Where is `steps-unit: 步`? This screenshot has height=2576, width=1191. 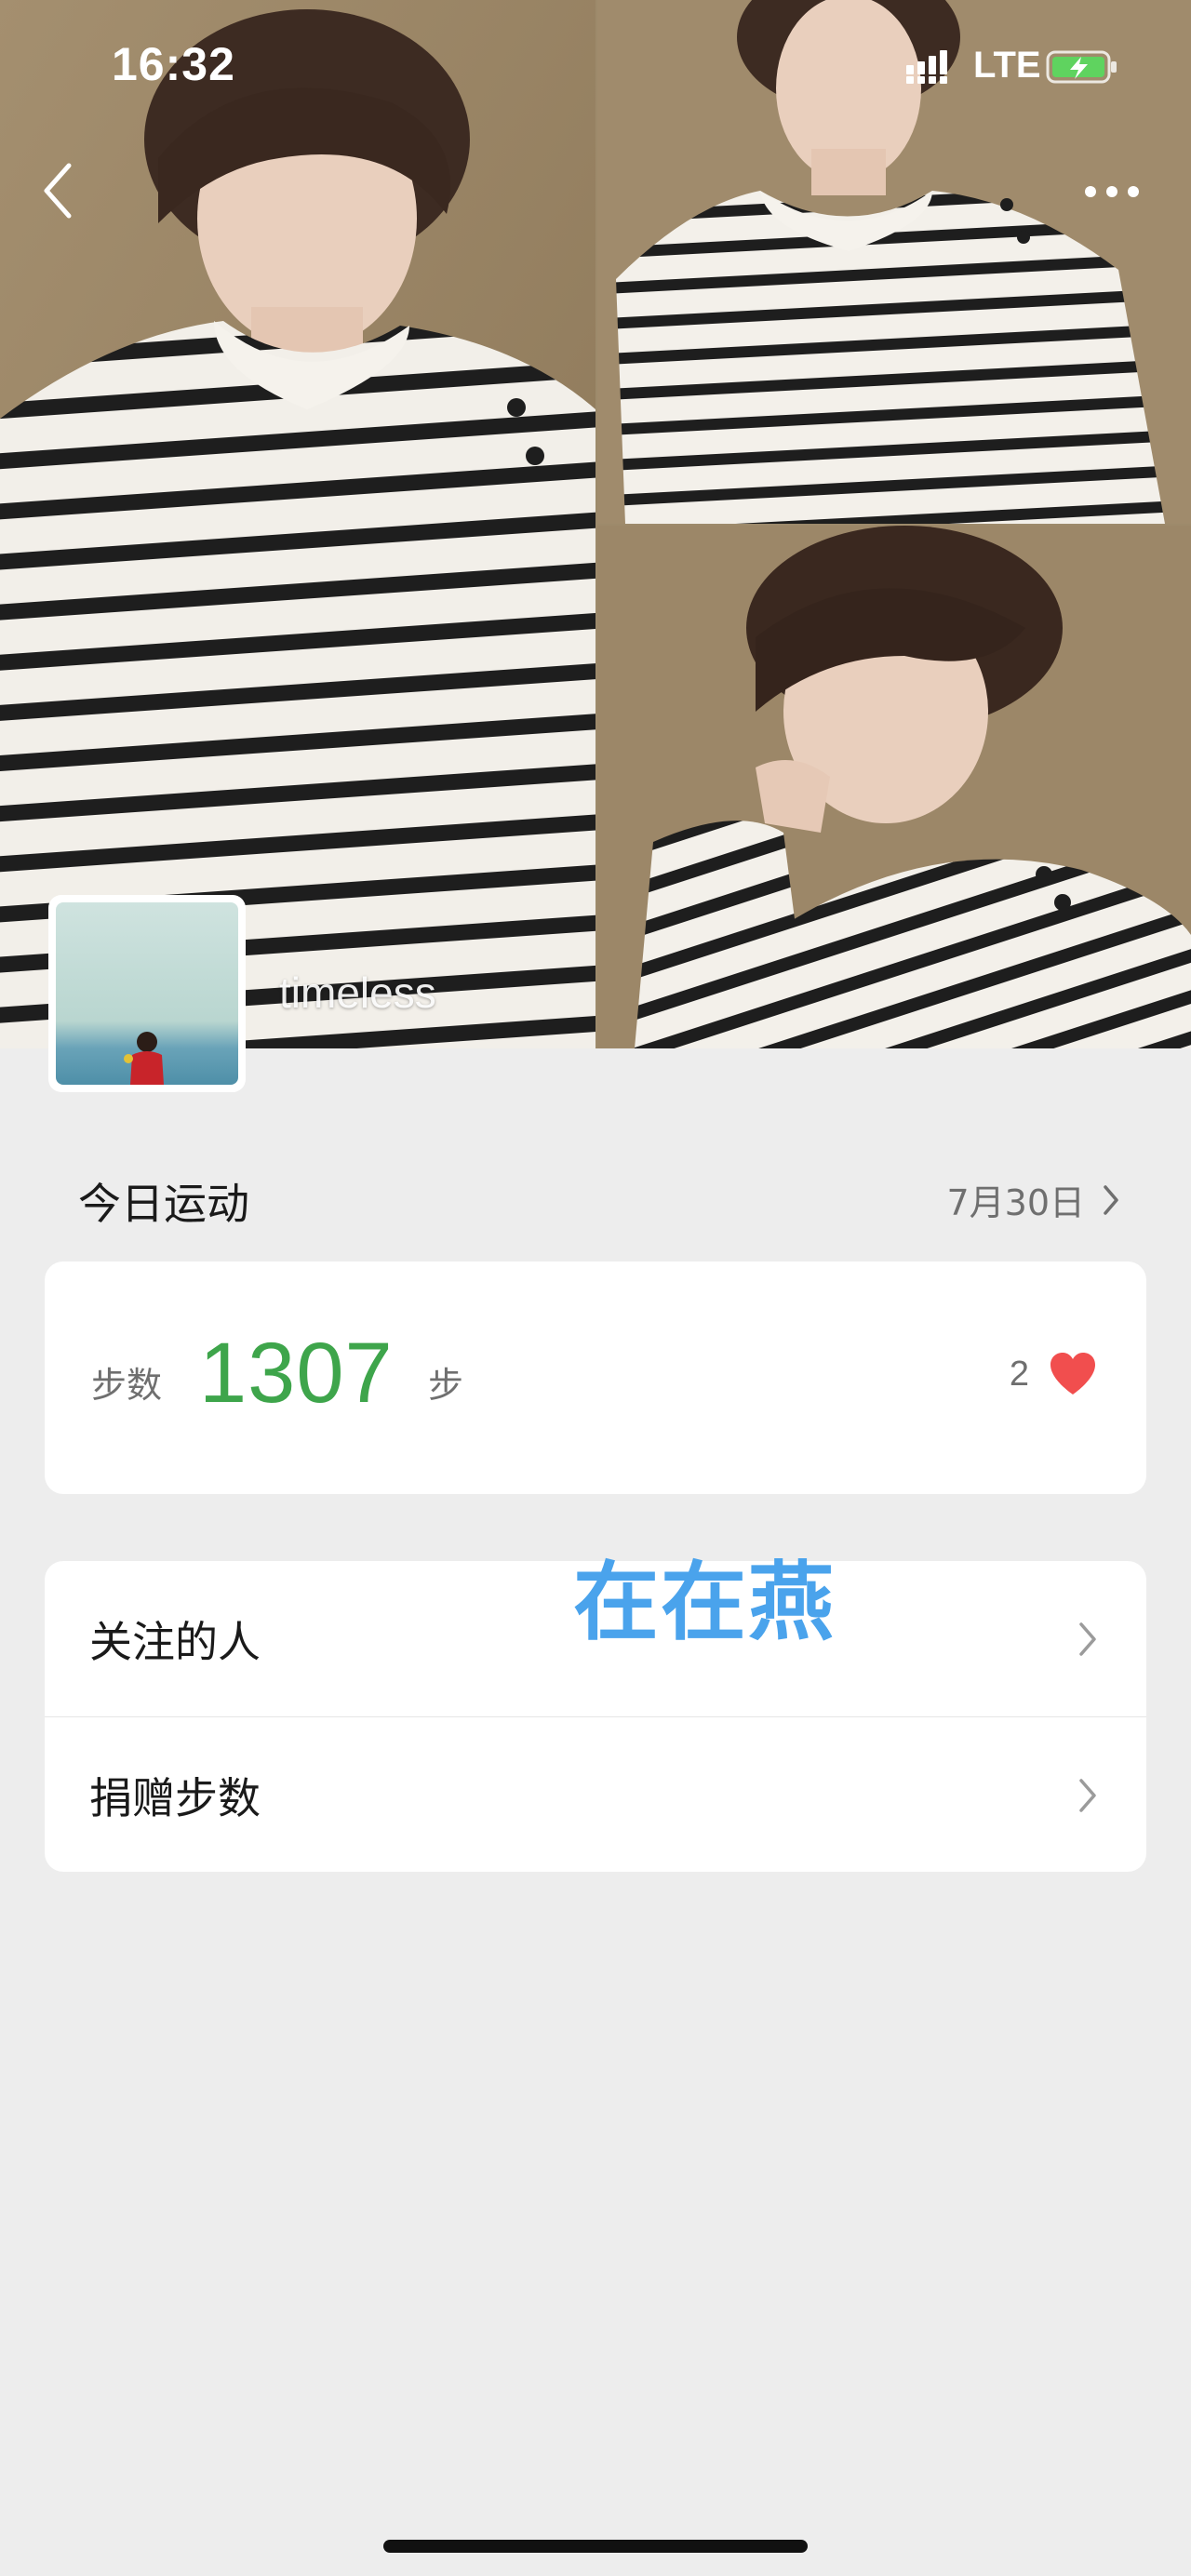
steps-unit: 步 is located at coordinates (446, 1385).